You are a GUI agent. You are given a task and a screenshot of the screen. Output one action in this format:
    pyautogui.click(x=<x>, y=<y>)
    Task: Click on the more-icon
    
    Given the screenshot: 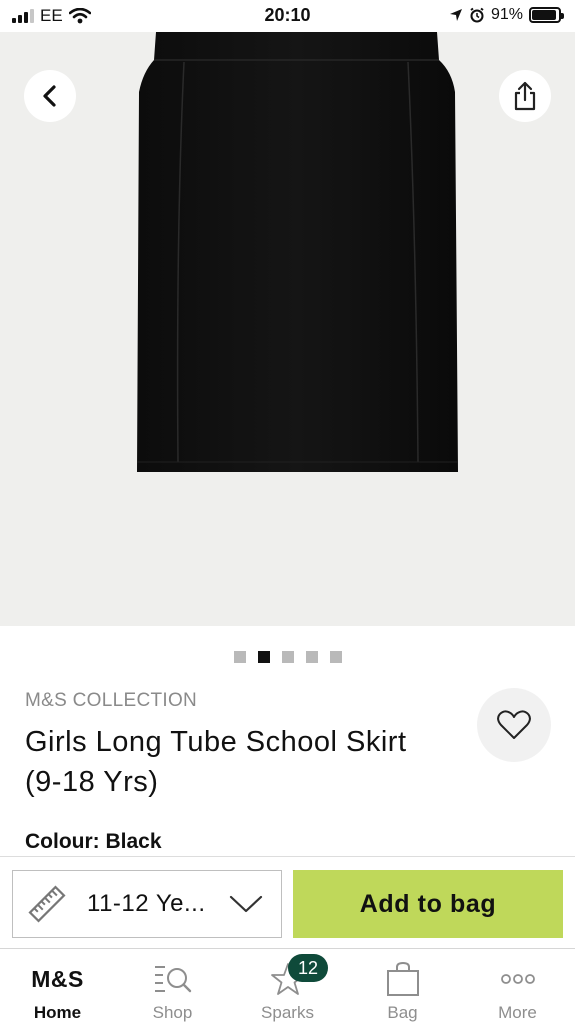 What is the action you would take?
    pyautogui.click(x=517, y=979)
    